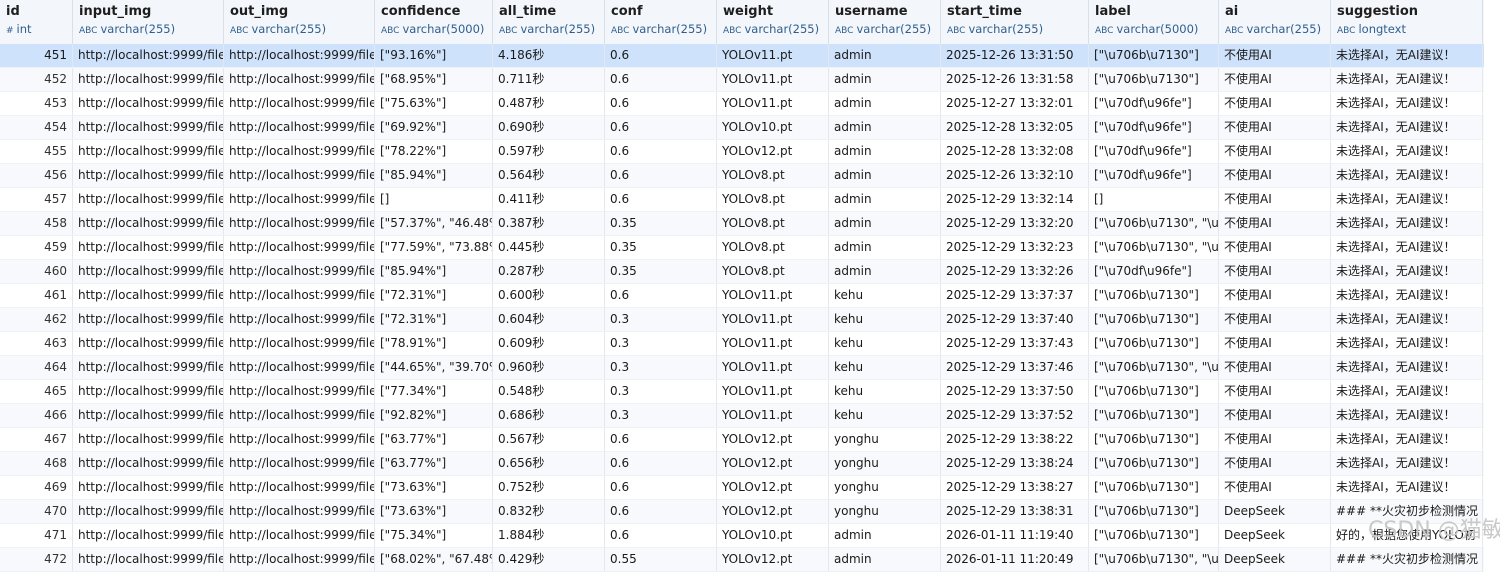  Describe the element at coordinates (434, 22) in the screenshot. I see `column-header-confidence: confidence ABC varchar(5000)` at that location.